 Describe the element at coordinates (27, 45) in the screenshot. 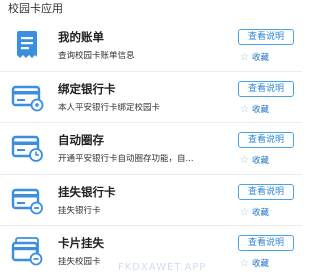

I see `bill-icon` at that location.